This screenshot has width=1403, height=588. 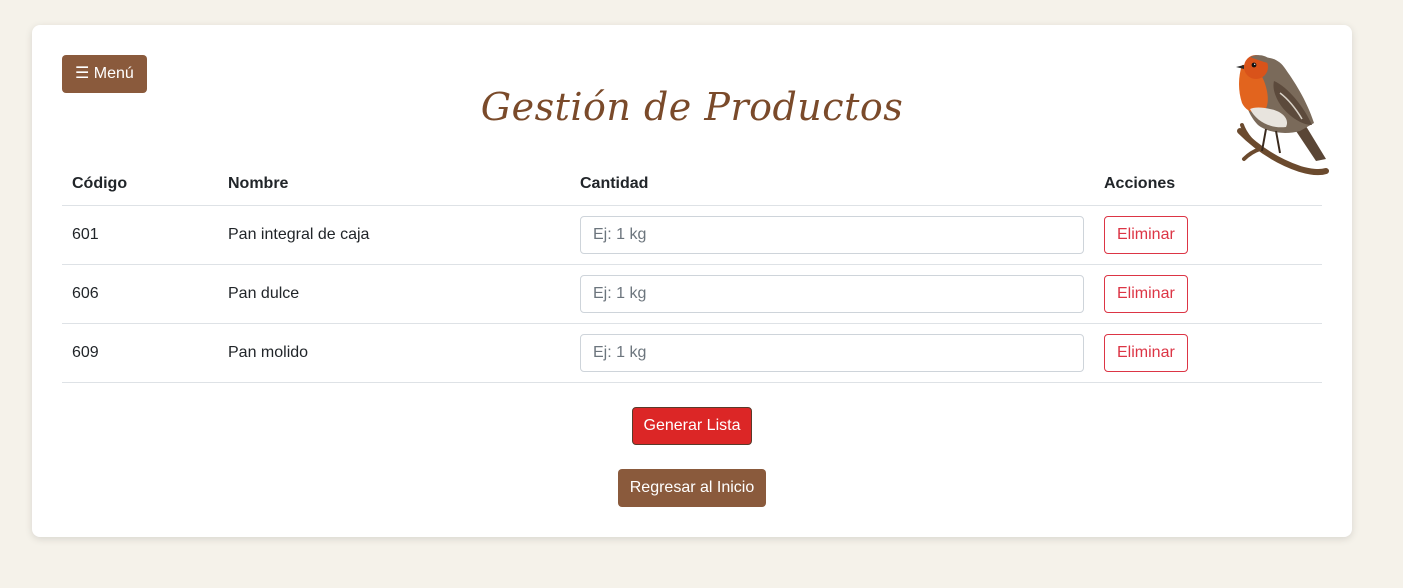 I want to click on table-row: 606 Pan dulce Eliminar, so click(x=692, y=294).